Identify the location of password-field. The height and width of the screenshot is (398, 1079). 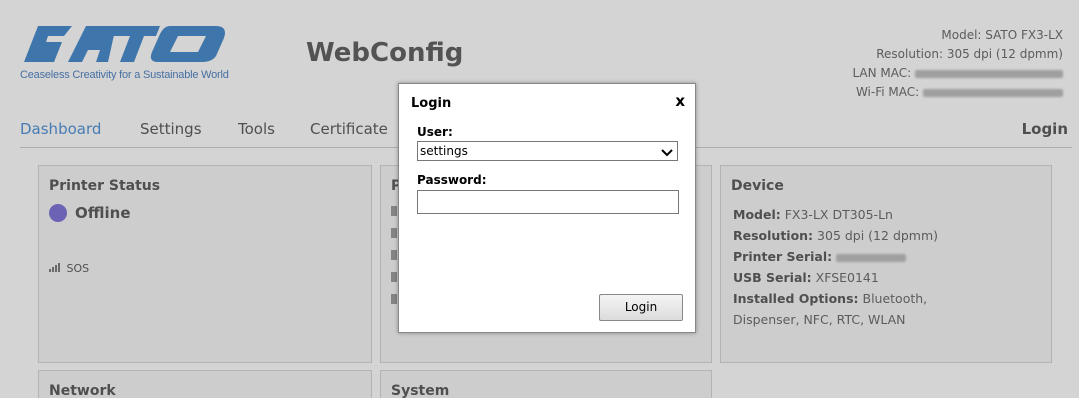
(548, 202).